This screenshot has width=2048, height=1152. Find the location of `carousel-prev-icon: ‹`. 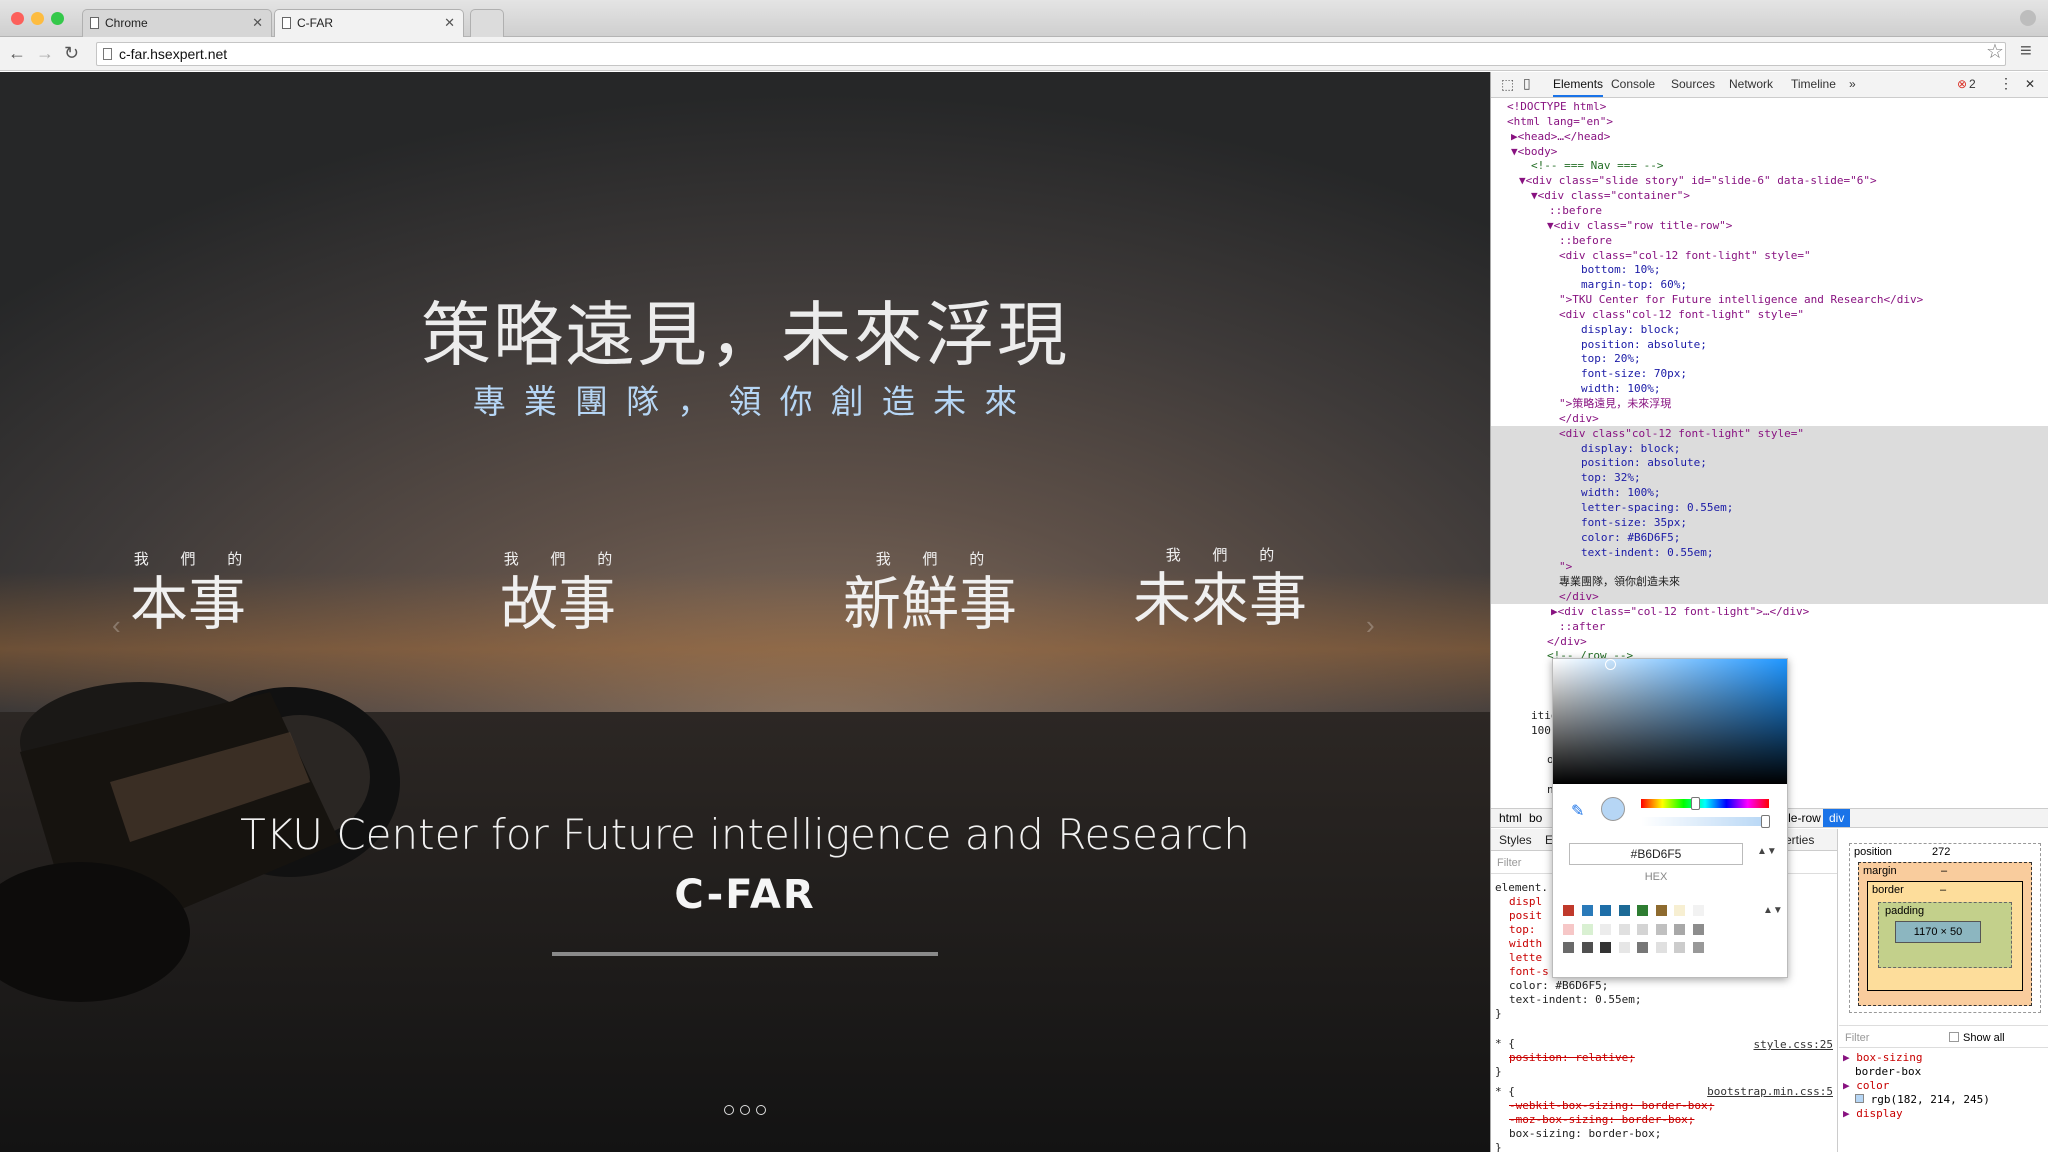

carousel-prev-icon: ‹ is located at coordinates (116, 625).